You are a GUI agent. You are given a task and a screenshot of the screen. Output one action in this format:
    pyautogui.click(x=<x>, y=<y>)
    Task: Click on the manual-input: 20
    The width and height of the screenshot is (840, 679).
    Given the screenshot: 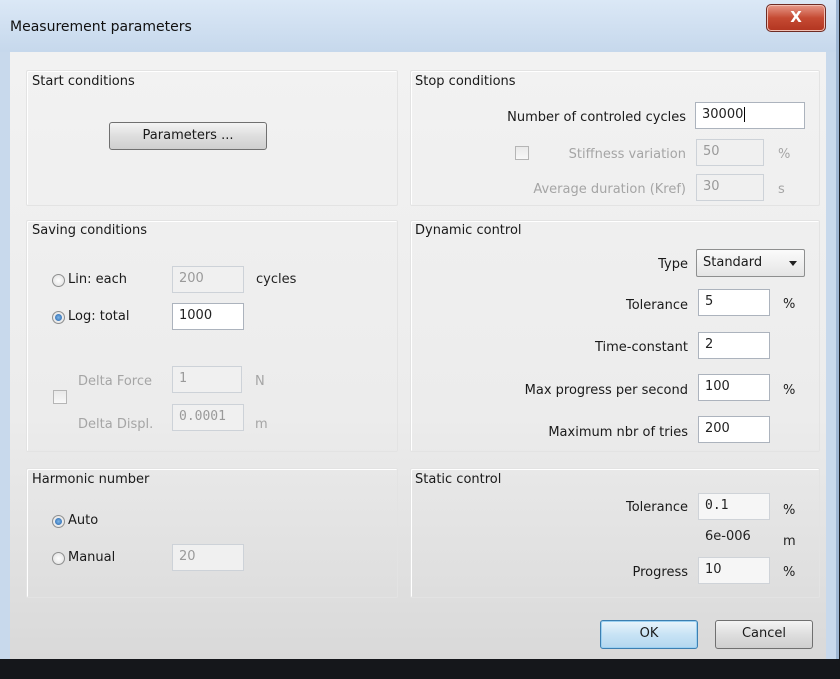 What is the action you would take?
    pyautogui.click(x=208, y=557)
    